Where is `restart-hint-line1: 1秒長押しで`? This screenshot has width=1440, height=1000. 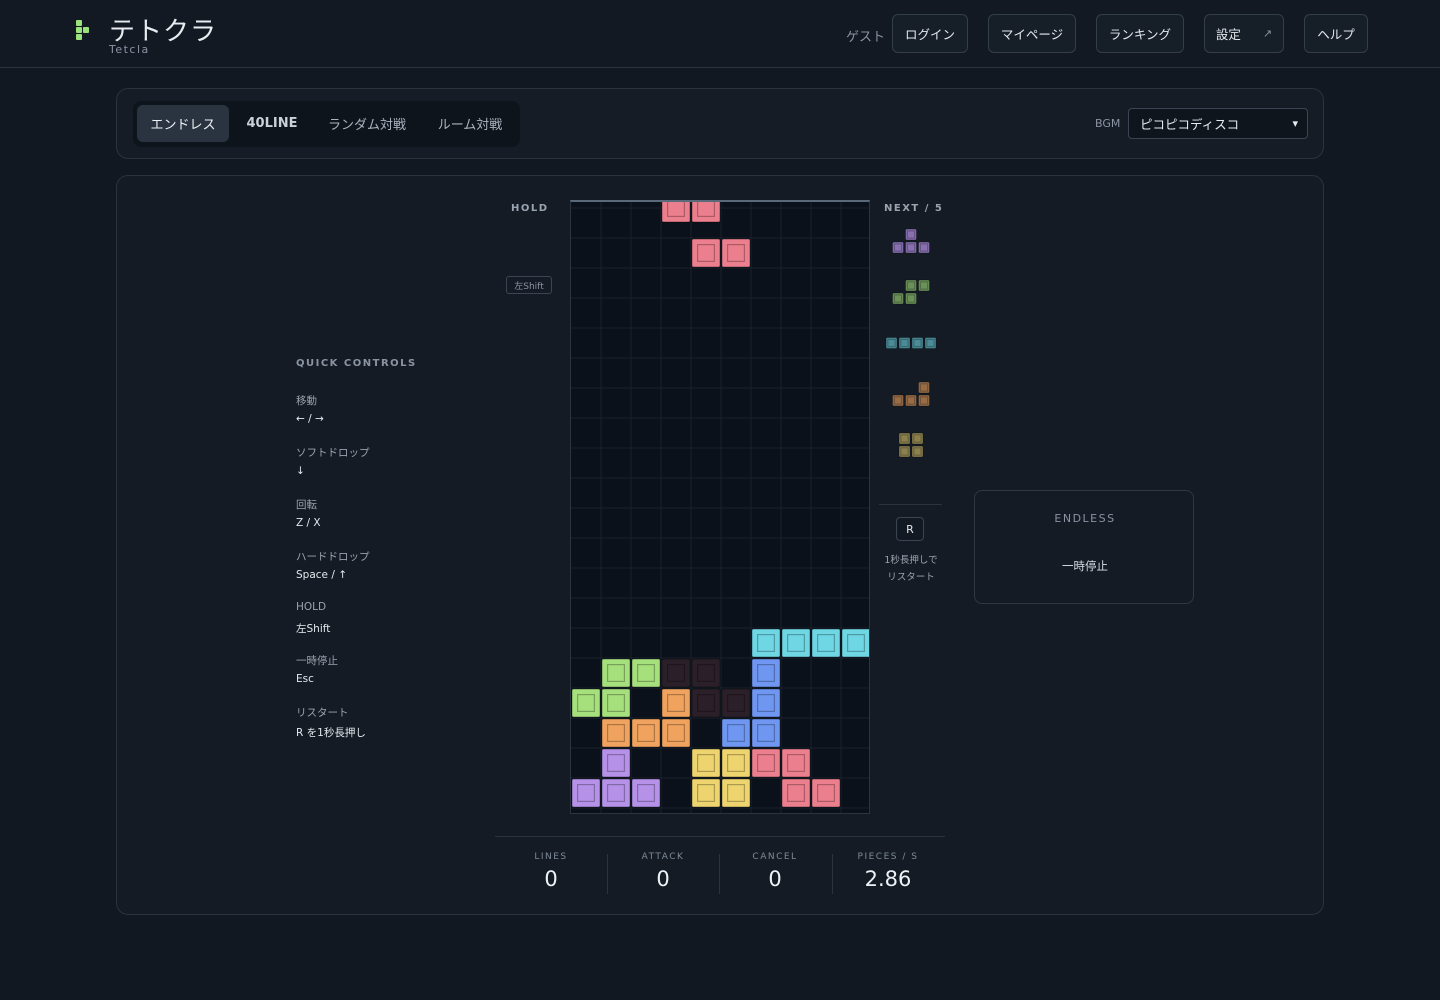
restart-hint-line1: 1秒長押しで is located at coordinates (911, 560).